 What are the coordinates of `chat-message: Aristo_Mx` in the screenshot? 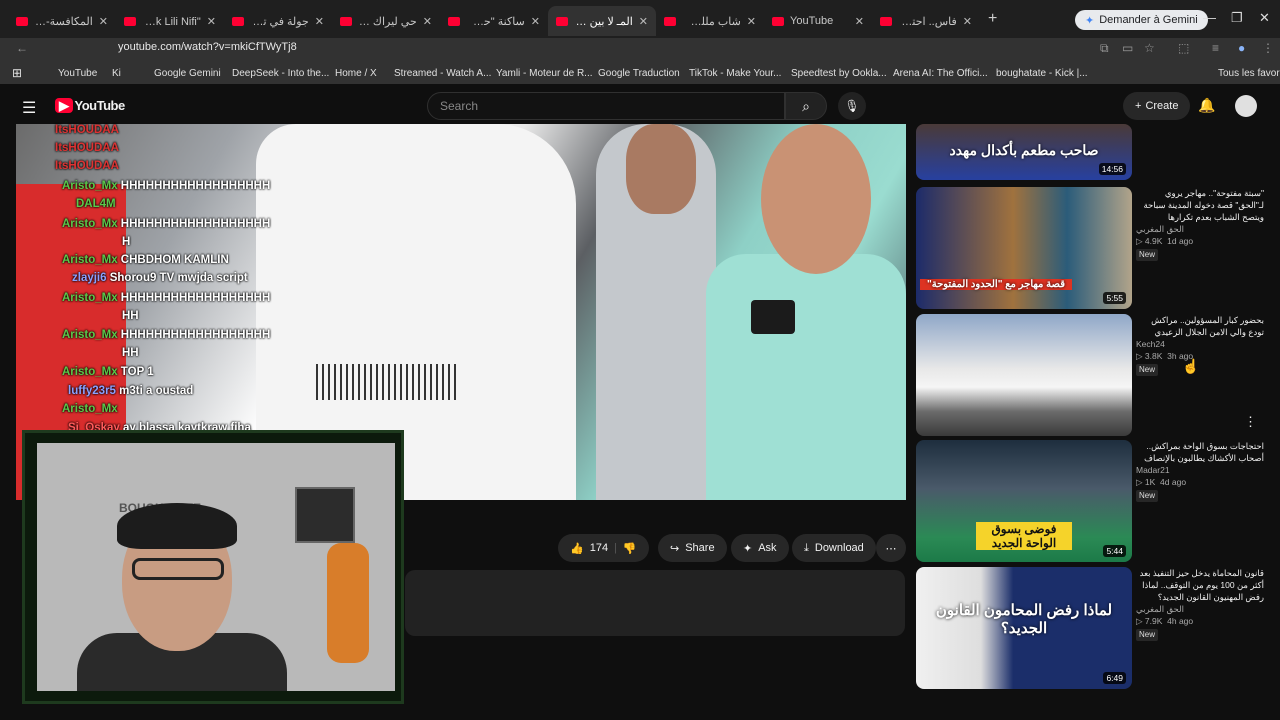 It's located at (90, 409).